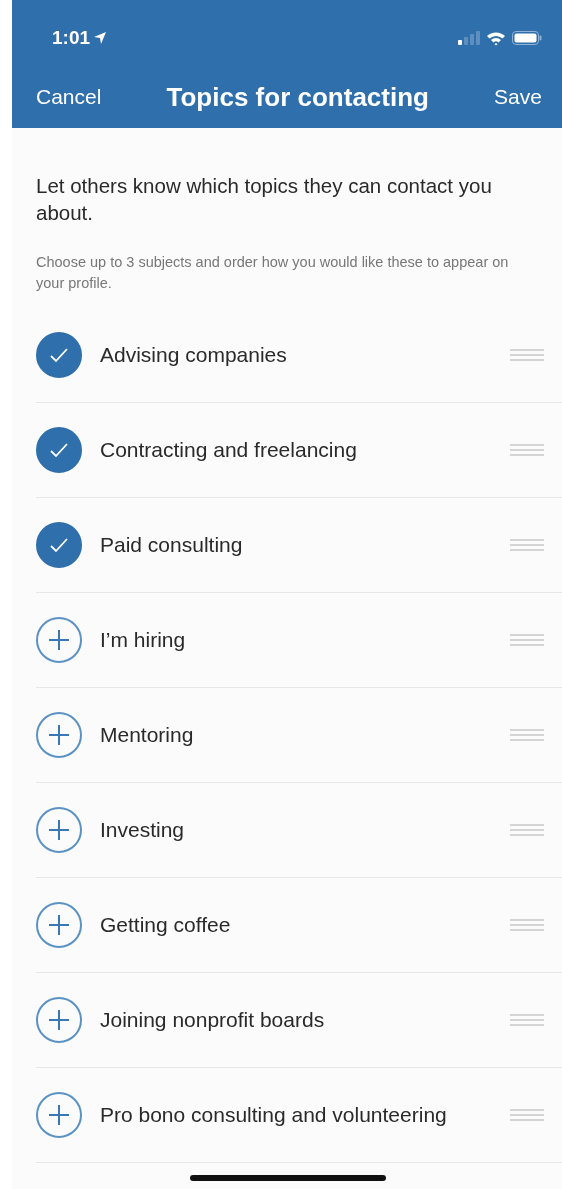  I want to click on save-button: Save, so click(518, 97).